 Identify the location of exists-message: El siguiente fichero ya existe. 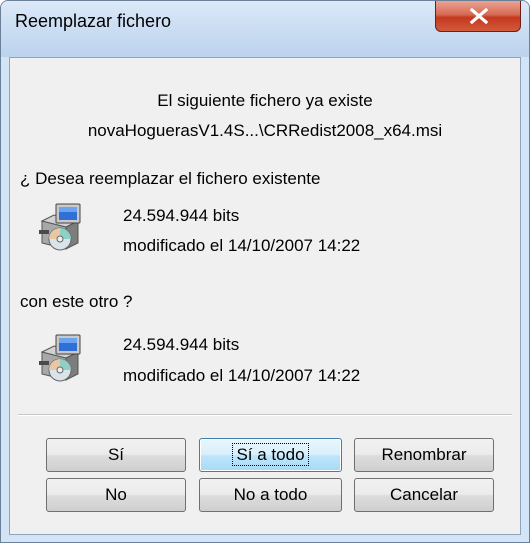
(265, 100).